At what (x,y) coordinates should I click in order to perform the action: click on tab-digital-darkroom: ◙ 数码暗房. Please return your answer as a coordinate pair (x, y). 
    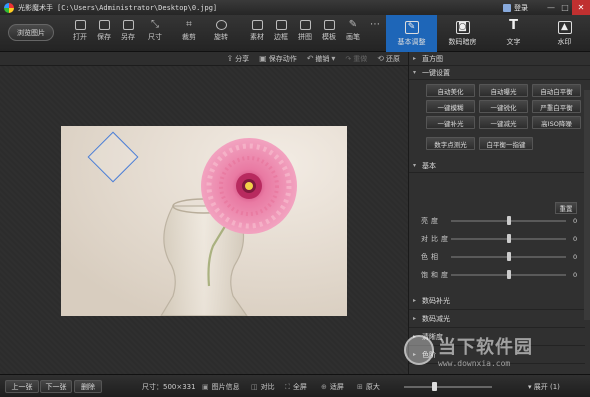
    Looking at the image, I should click on (462, 33).